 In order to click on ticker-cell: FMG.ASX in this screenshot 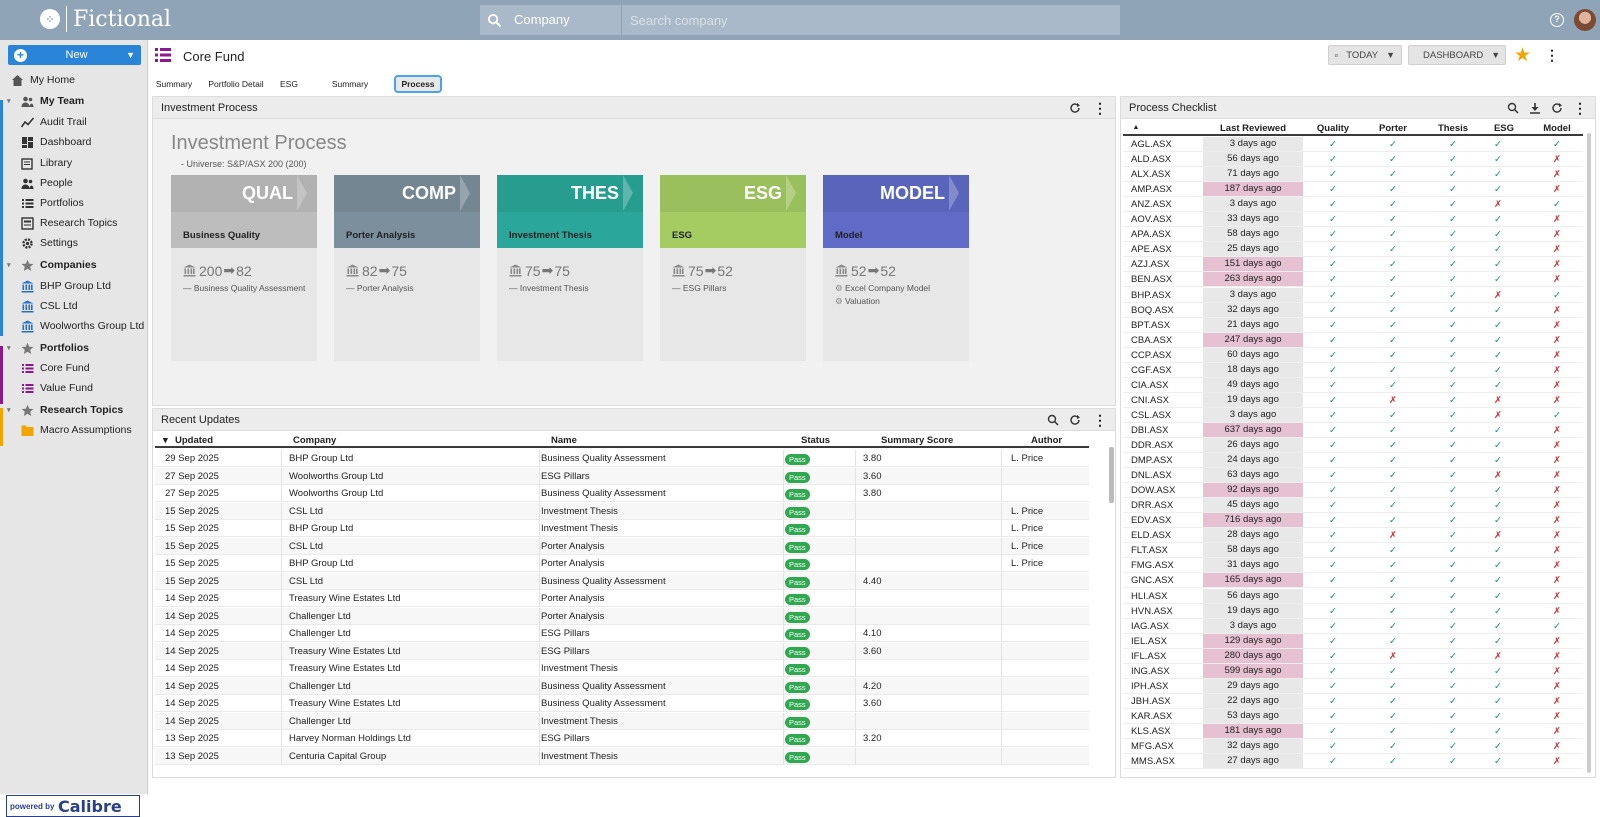, I will do `click(1152, 565)`.